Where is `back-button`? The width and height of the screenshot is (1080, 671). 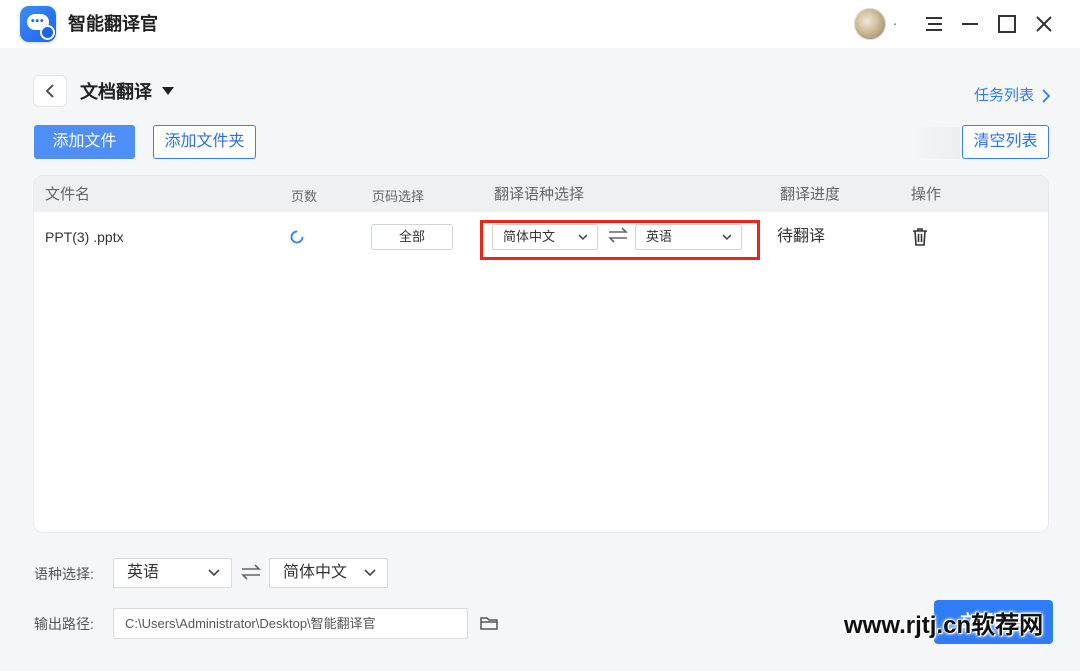
back-button is located at coordinates (50, 91).